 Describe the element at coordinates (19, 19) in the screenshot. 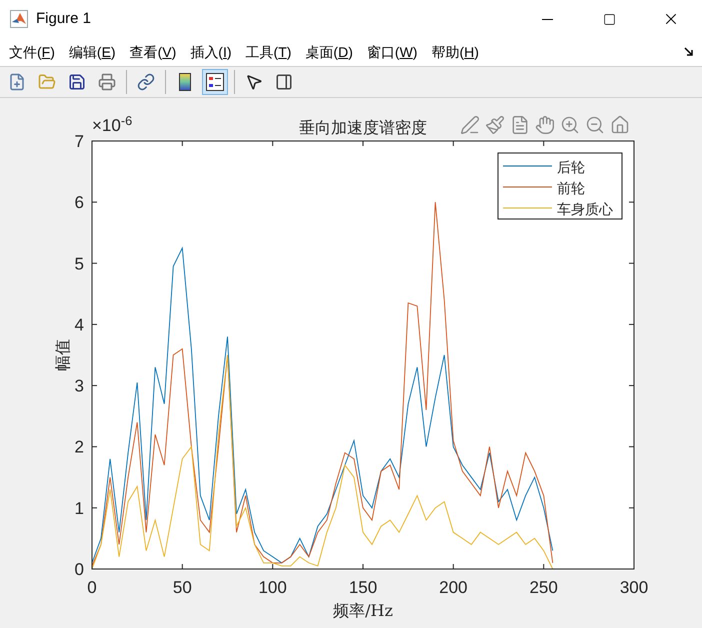

I see `app-logo-icon` at that location.